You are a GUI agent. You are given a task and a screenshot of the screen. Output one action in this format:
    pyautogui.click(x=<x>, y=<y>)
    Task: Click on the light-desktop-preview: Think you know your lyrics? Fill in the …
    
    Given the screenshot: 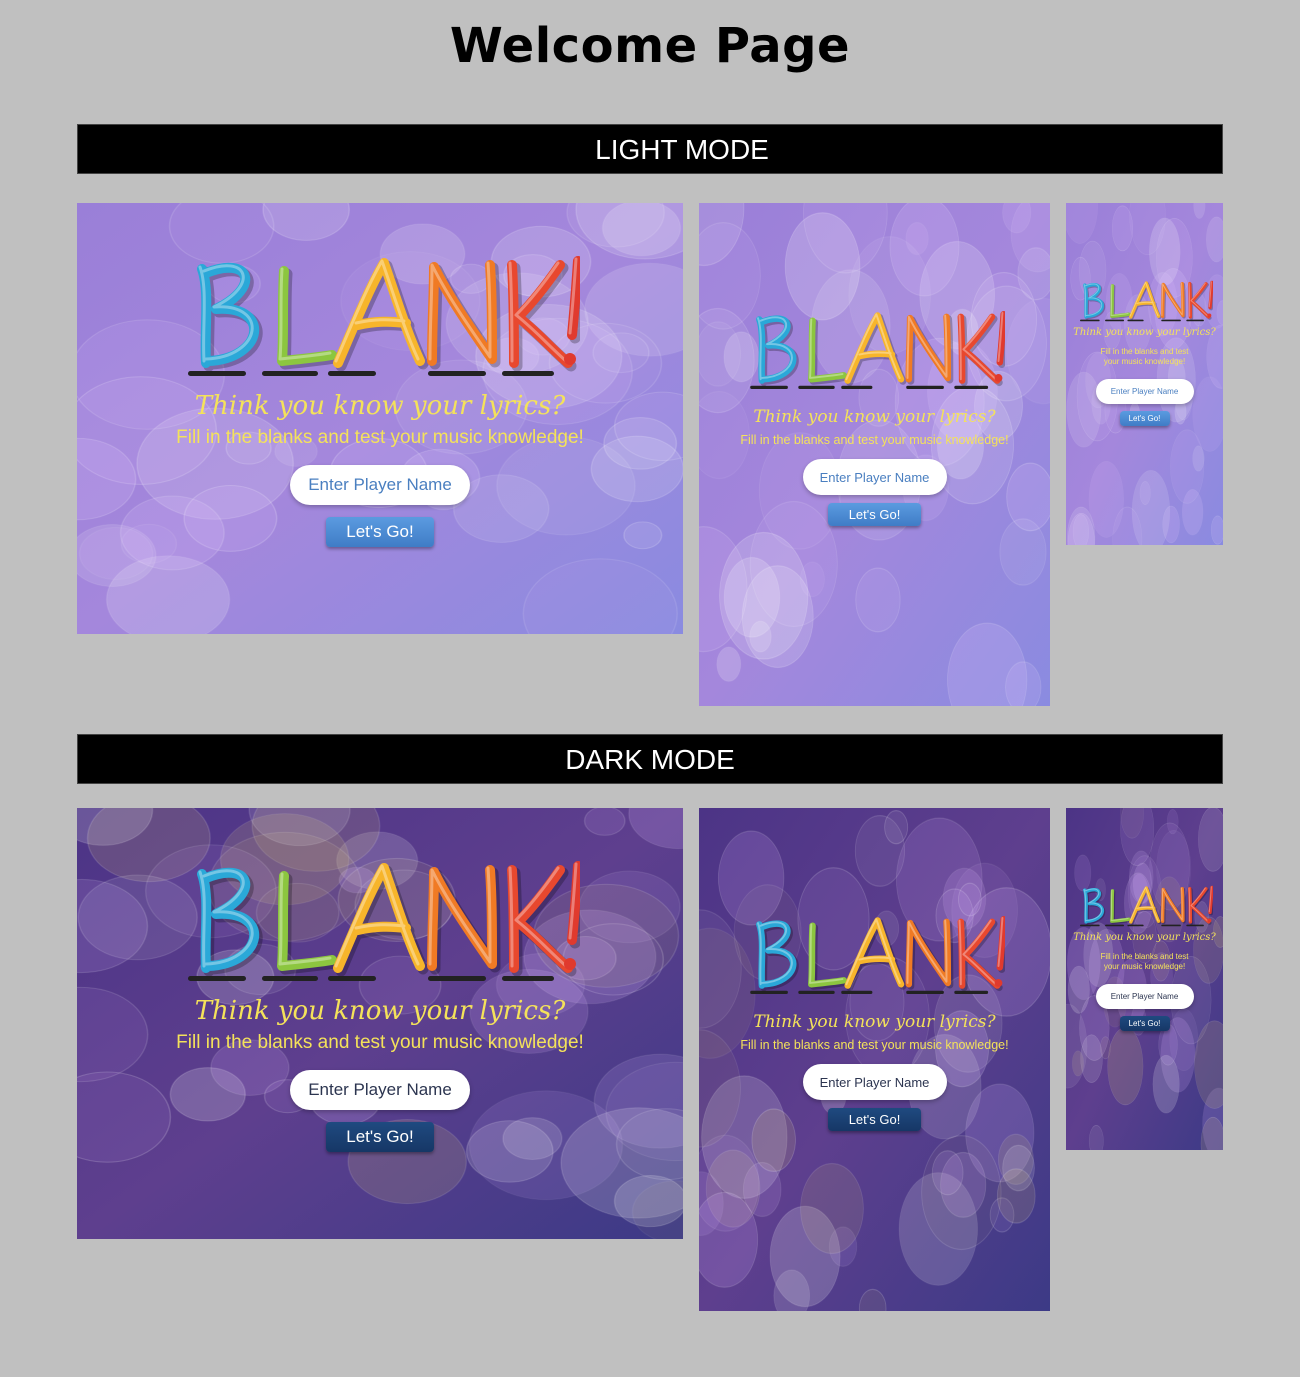 What is the action you would take?
    pyautogui.click(x=380, y=418)
    